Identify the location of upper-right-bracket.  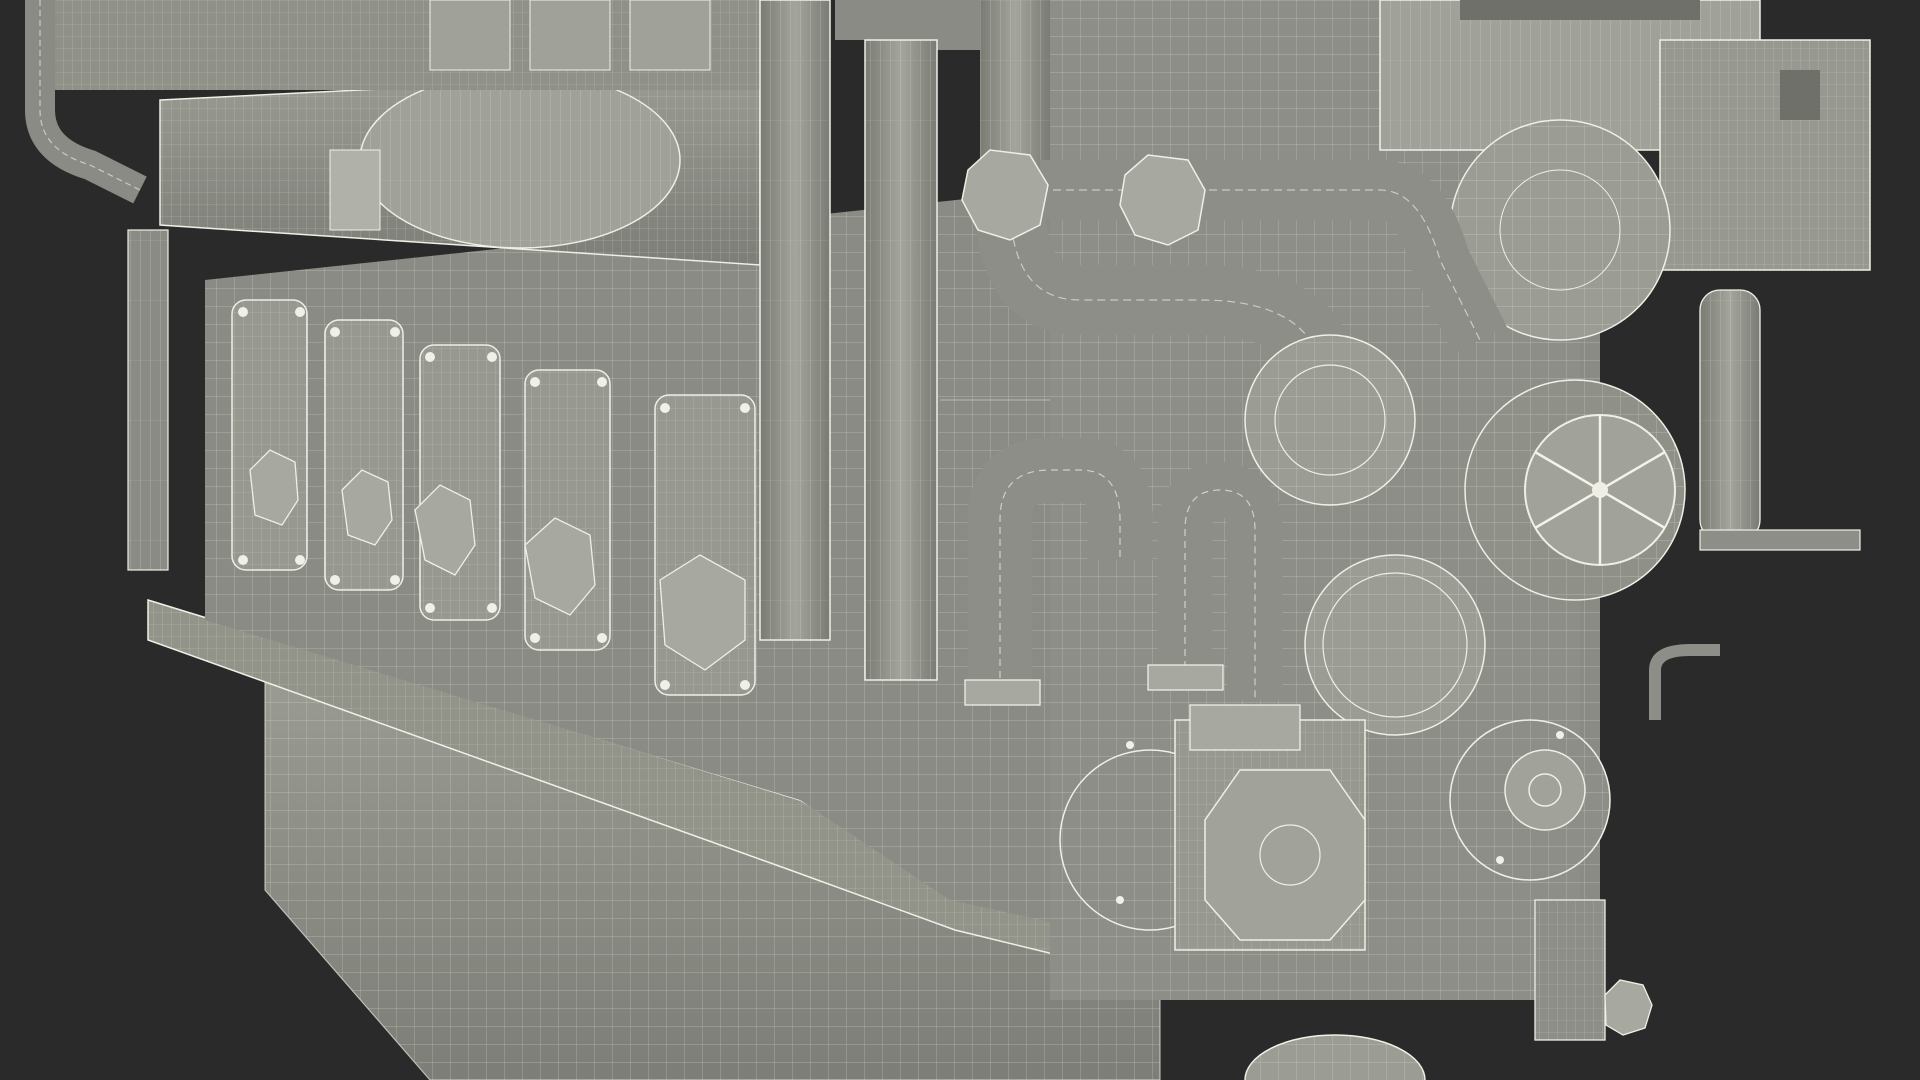
(1765, 155).